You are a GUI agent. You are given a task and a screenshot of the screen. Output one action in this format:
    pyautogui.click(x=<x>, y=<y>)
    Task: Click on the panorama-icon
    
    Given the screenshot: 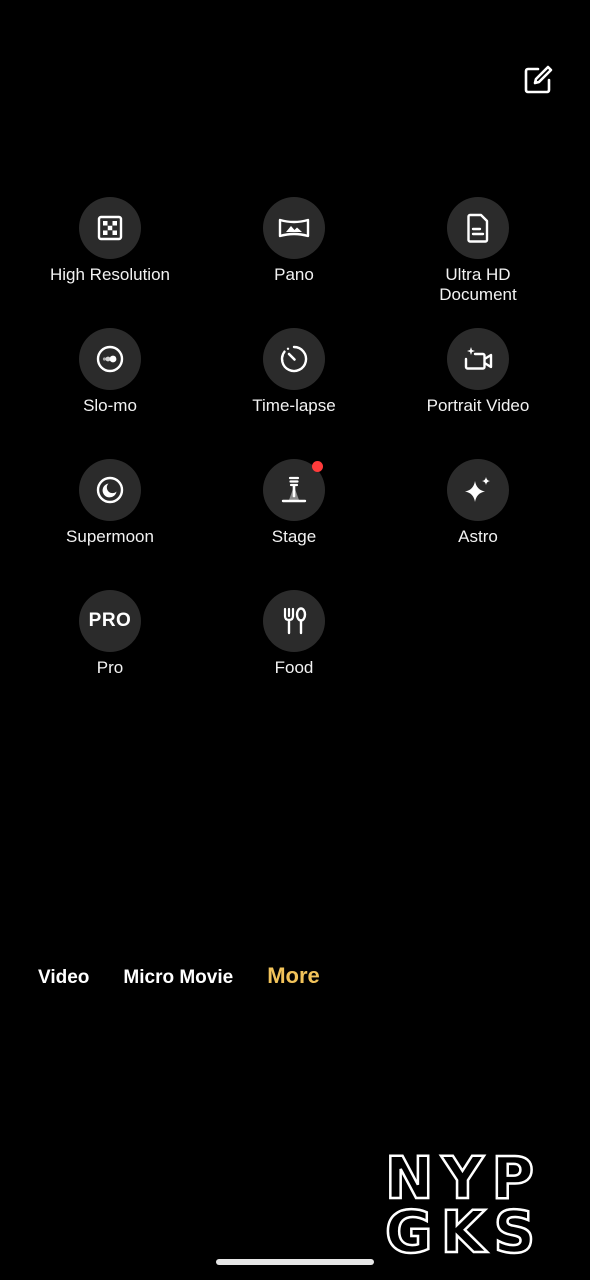 What is the action you would take?
    pyautogui.click(x=294, y=228)
    